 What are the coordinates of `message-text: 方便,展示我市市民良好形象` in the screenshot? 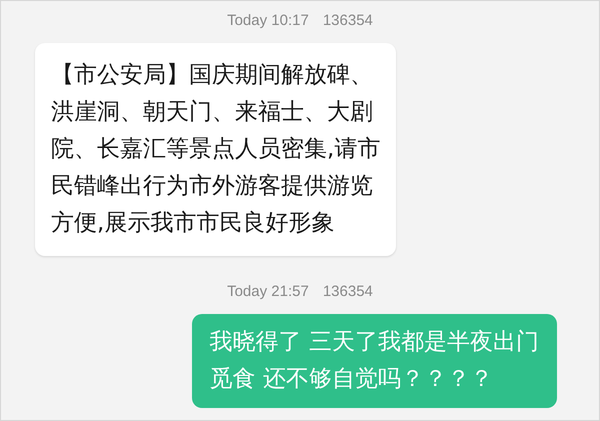 It's located at (192, 223).